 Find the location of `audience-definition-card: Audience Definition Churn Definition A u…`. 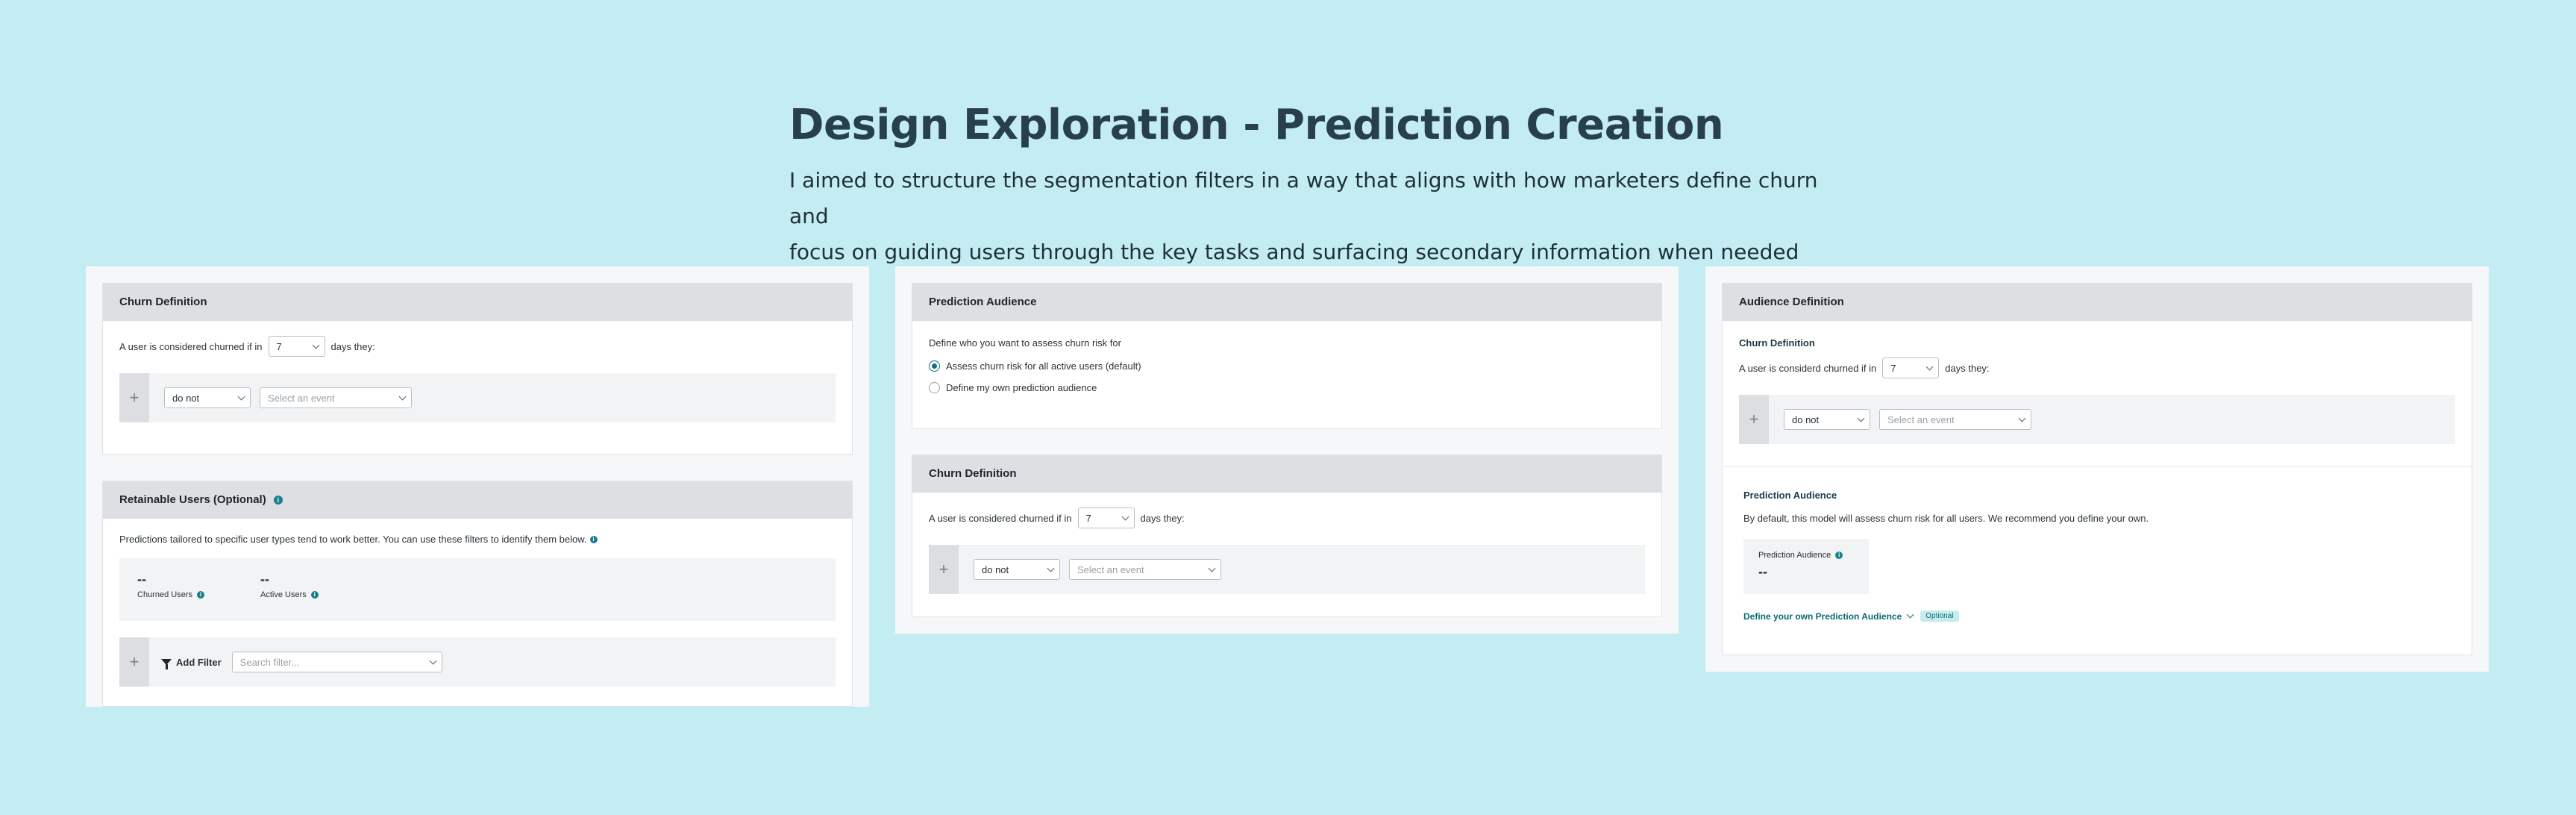

audience-definition-card: Audience Definition Churn Definition A u… is located at coordinates (2097, 469).